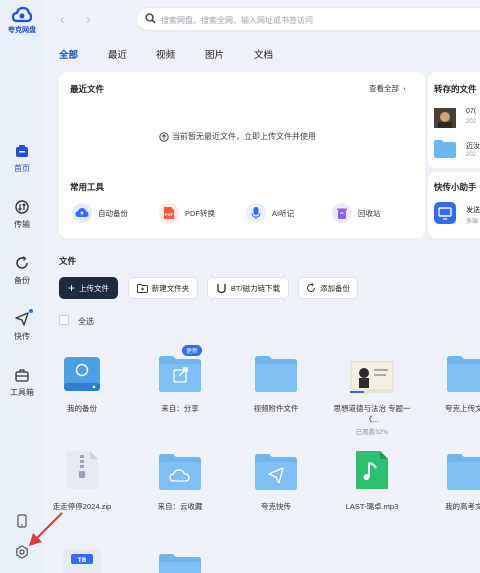 This screenshot has width=480, height=573. I want to click on quick-share-helper-card: 快传小助手 发送 多端, so click(454, 205).